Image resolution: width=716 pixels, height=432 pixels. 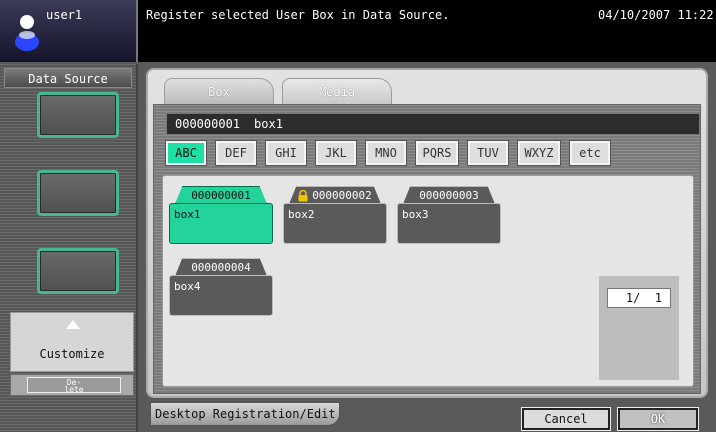 I want to click on user-panel: user1, so click(x=69, y=31).